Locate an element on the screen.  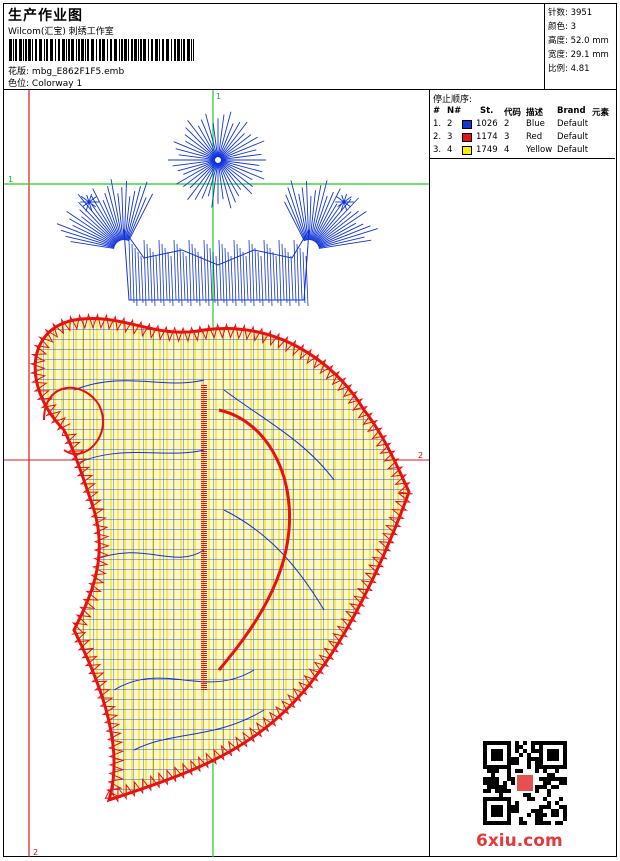
watermark-site: 6xiu.com is located at coordinates (519, 841).